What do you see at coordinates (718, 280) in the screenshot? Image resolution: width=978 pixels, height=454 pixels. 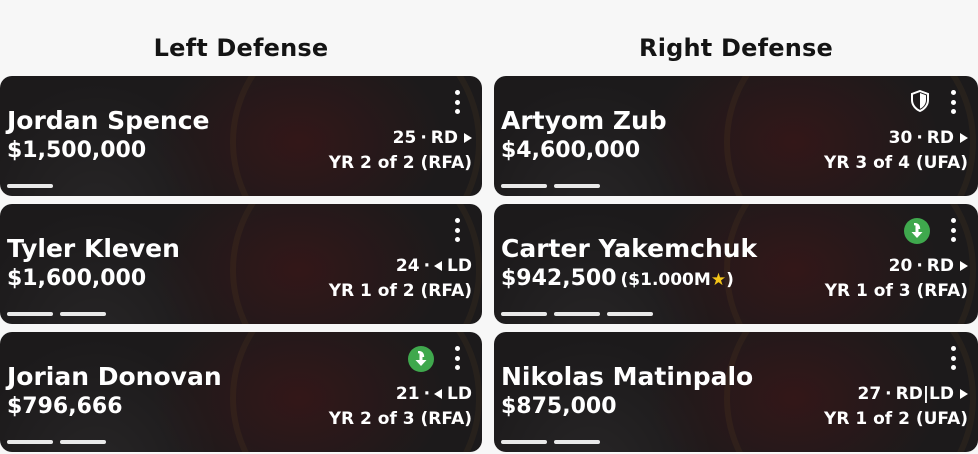 I see `star-icon: ★` at bounding box center [718, 280].